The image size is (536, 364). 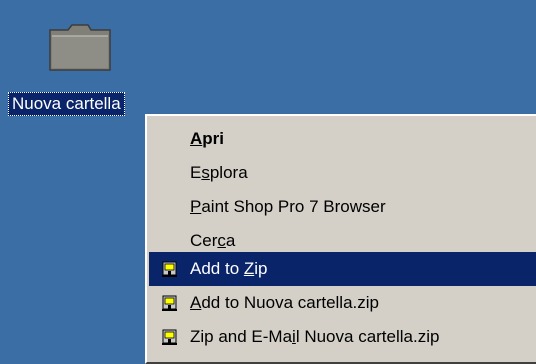 What do you see at coordinates (229, 268) in the screenshot?
I see `menu-item-label: Add to Zip` at bounding box center [229, 268].